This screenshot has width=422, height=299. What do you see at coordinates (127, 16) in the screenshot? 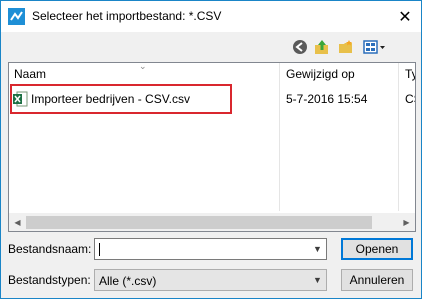
I see `window-title: Selecteer het importbestand: *.CSV` at bounding box center [127, 16].